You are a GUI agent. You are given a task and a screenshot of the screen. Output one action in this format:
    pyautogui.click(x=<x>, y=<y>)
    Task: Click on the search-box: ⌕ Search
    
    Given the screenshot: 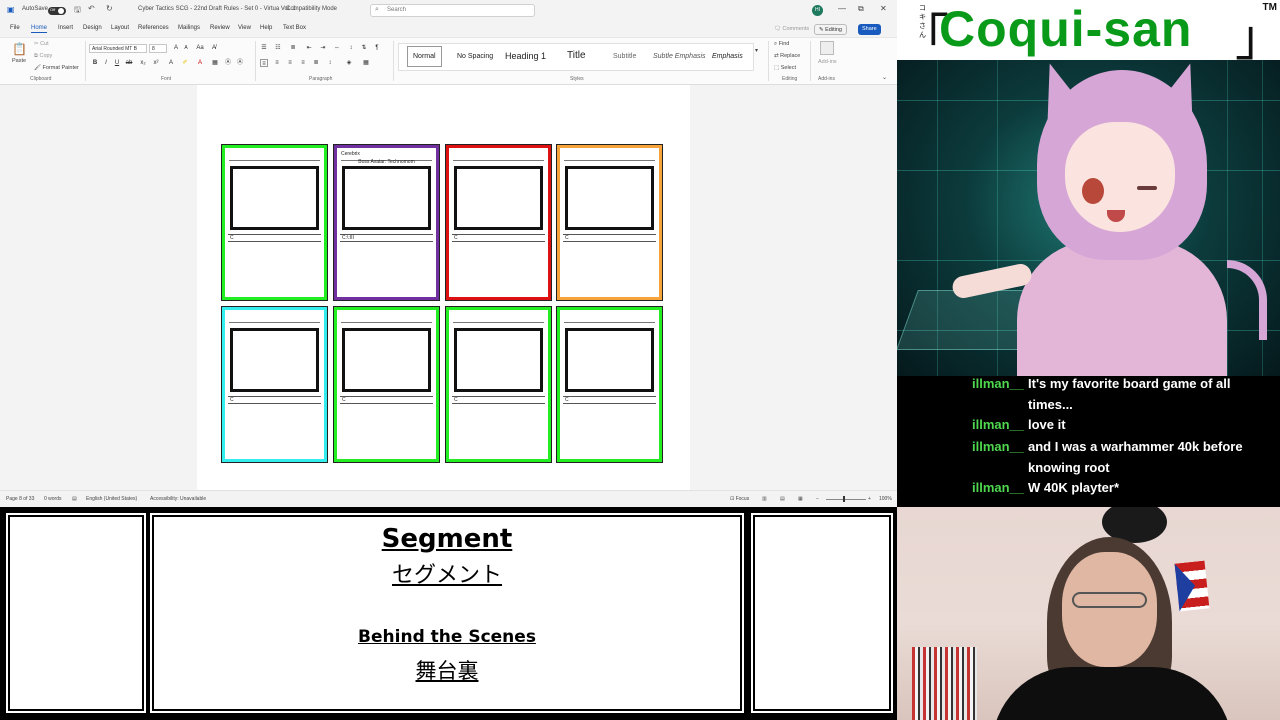 What is the action you would take?
    pyautogui.click(x=452, y=10)
    